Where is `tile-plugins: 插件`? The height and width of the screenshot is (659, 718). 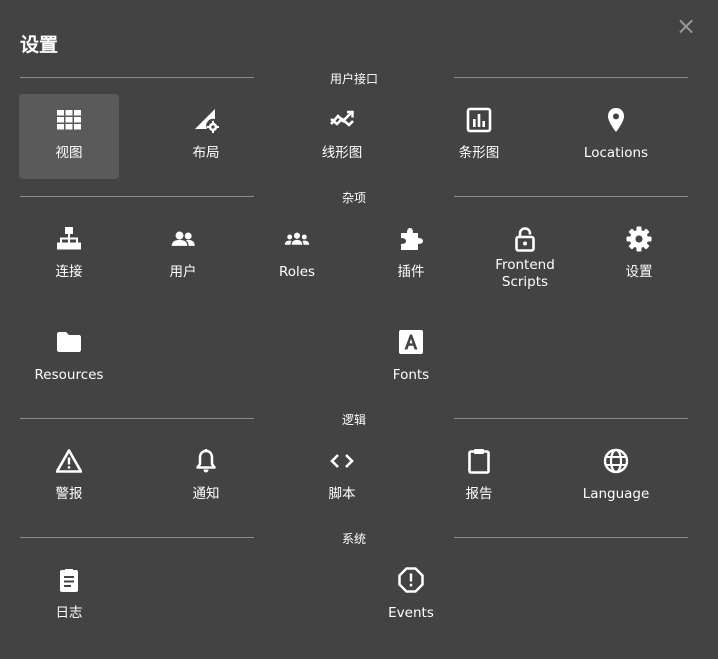 tile-plugins: 插件 is located at coordinates (411, 255).